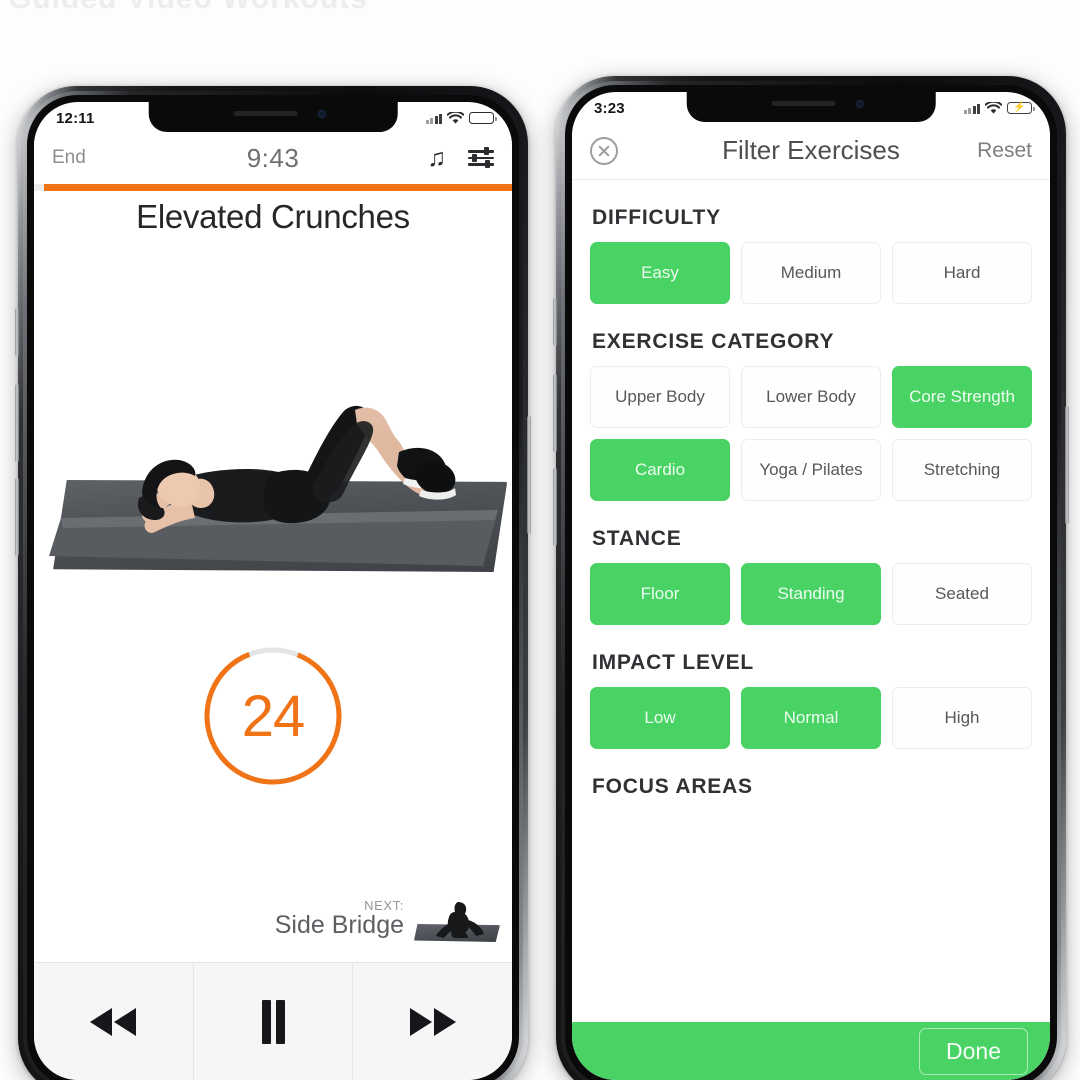 The width and height of the screenshot is (1080, 1080). What do you see at coordinates (660, 470) in the screenshot?
I see `filter-chip-cardio: Cardio` at bounding box center [660, 470].